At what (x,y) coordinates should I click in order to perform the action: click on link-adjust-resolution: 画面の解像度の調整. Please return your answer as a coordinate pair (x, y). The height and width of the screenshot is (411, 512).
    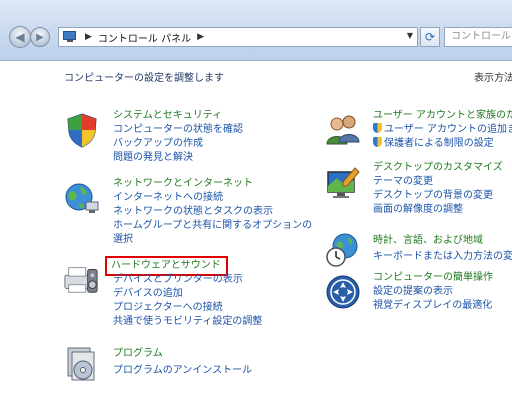
    Looking at the image, I should click on (438, 210).